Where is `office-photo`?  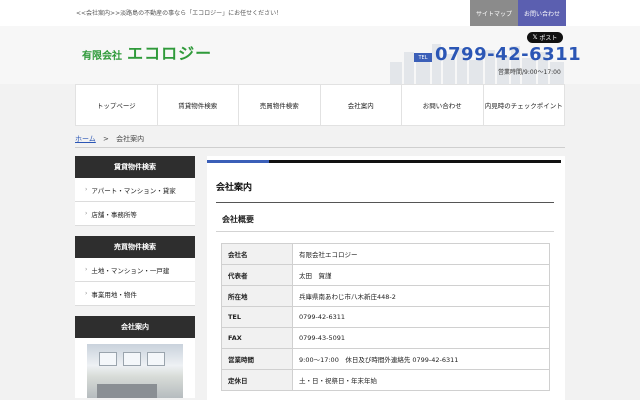 office-photo is located at coordinates (135, 371).